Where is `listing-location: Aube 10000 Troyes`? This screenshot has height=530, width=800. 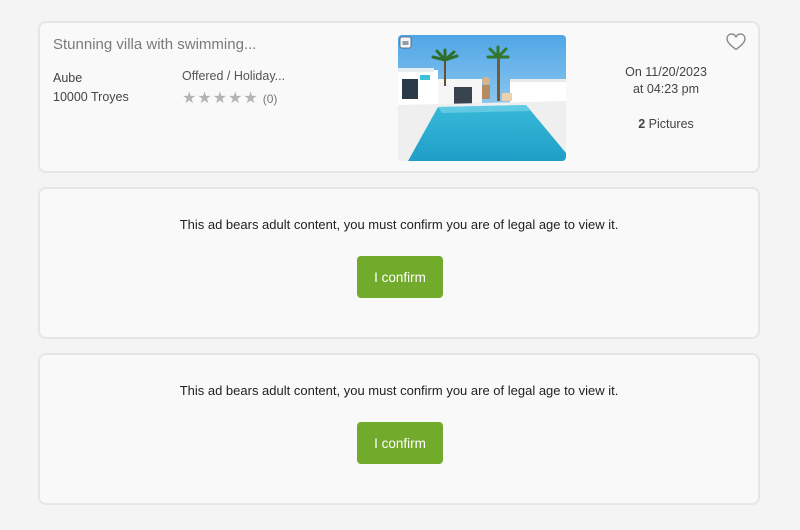 listing-location: Aube 10000 Troyes is located at coordinates (91, 88).